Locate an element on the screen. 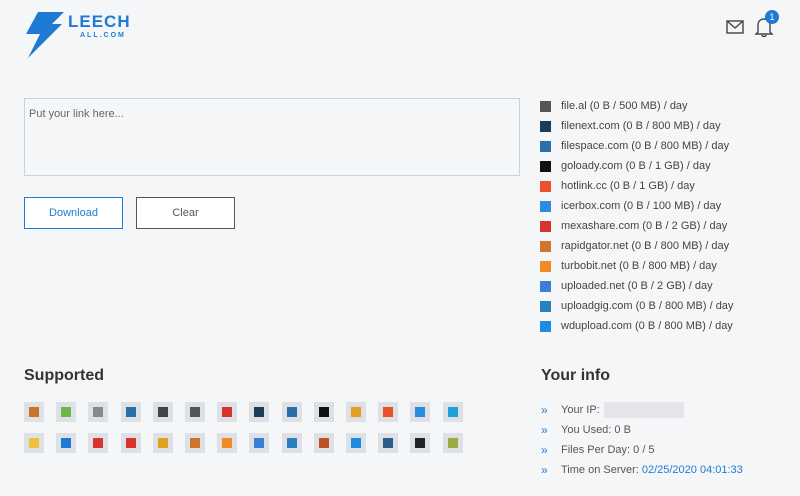  host-row: icerbox.com (0 B / 100 MB) / day is located at coordinates (665, 206).